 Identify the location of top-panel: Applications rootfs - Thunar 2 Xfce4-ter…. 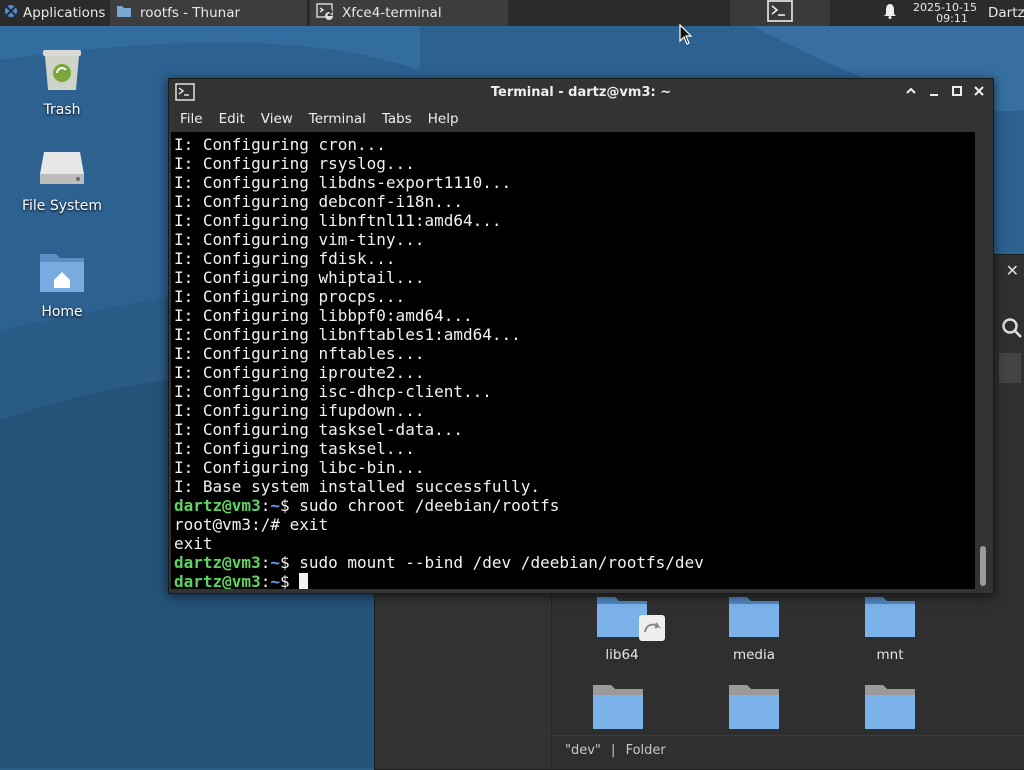
(512, 13).